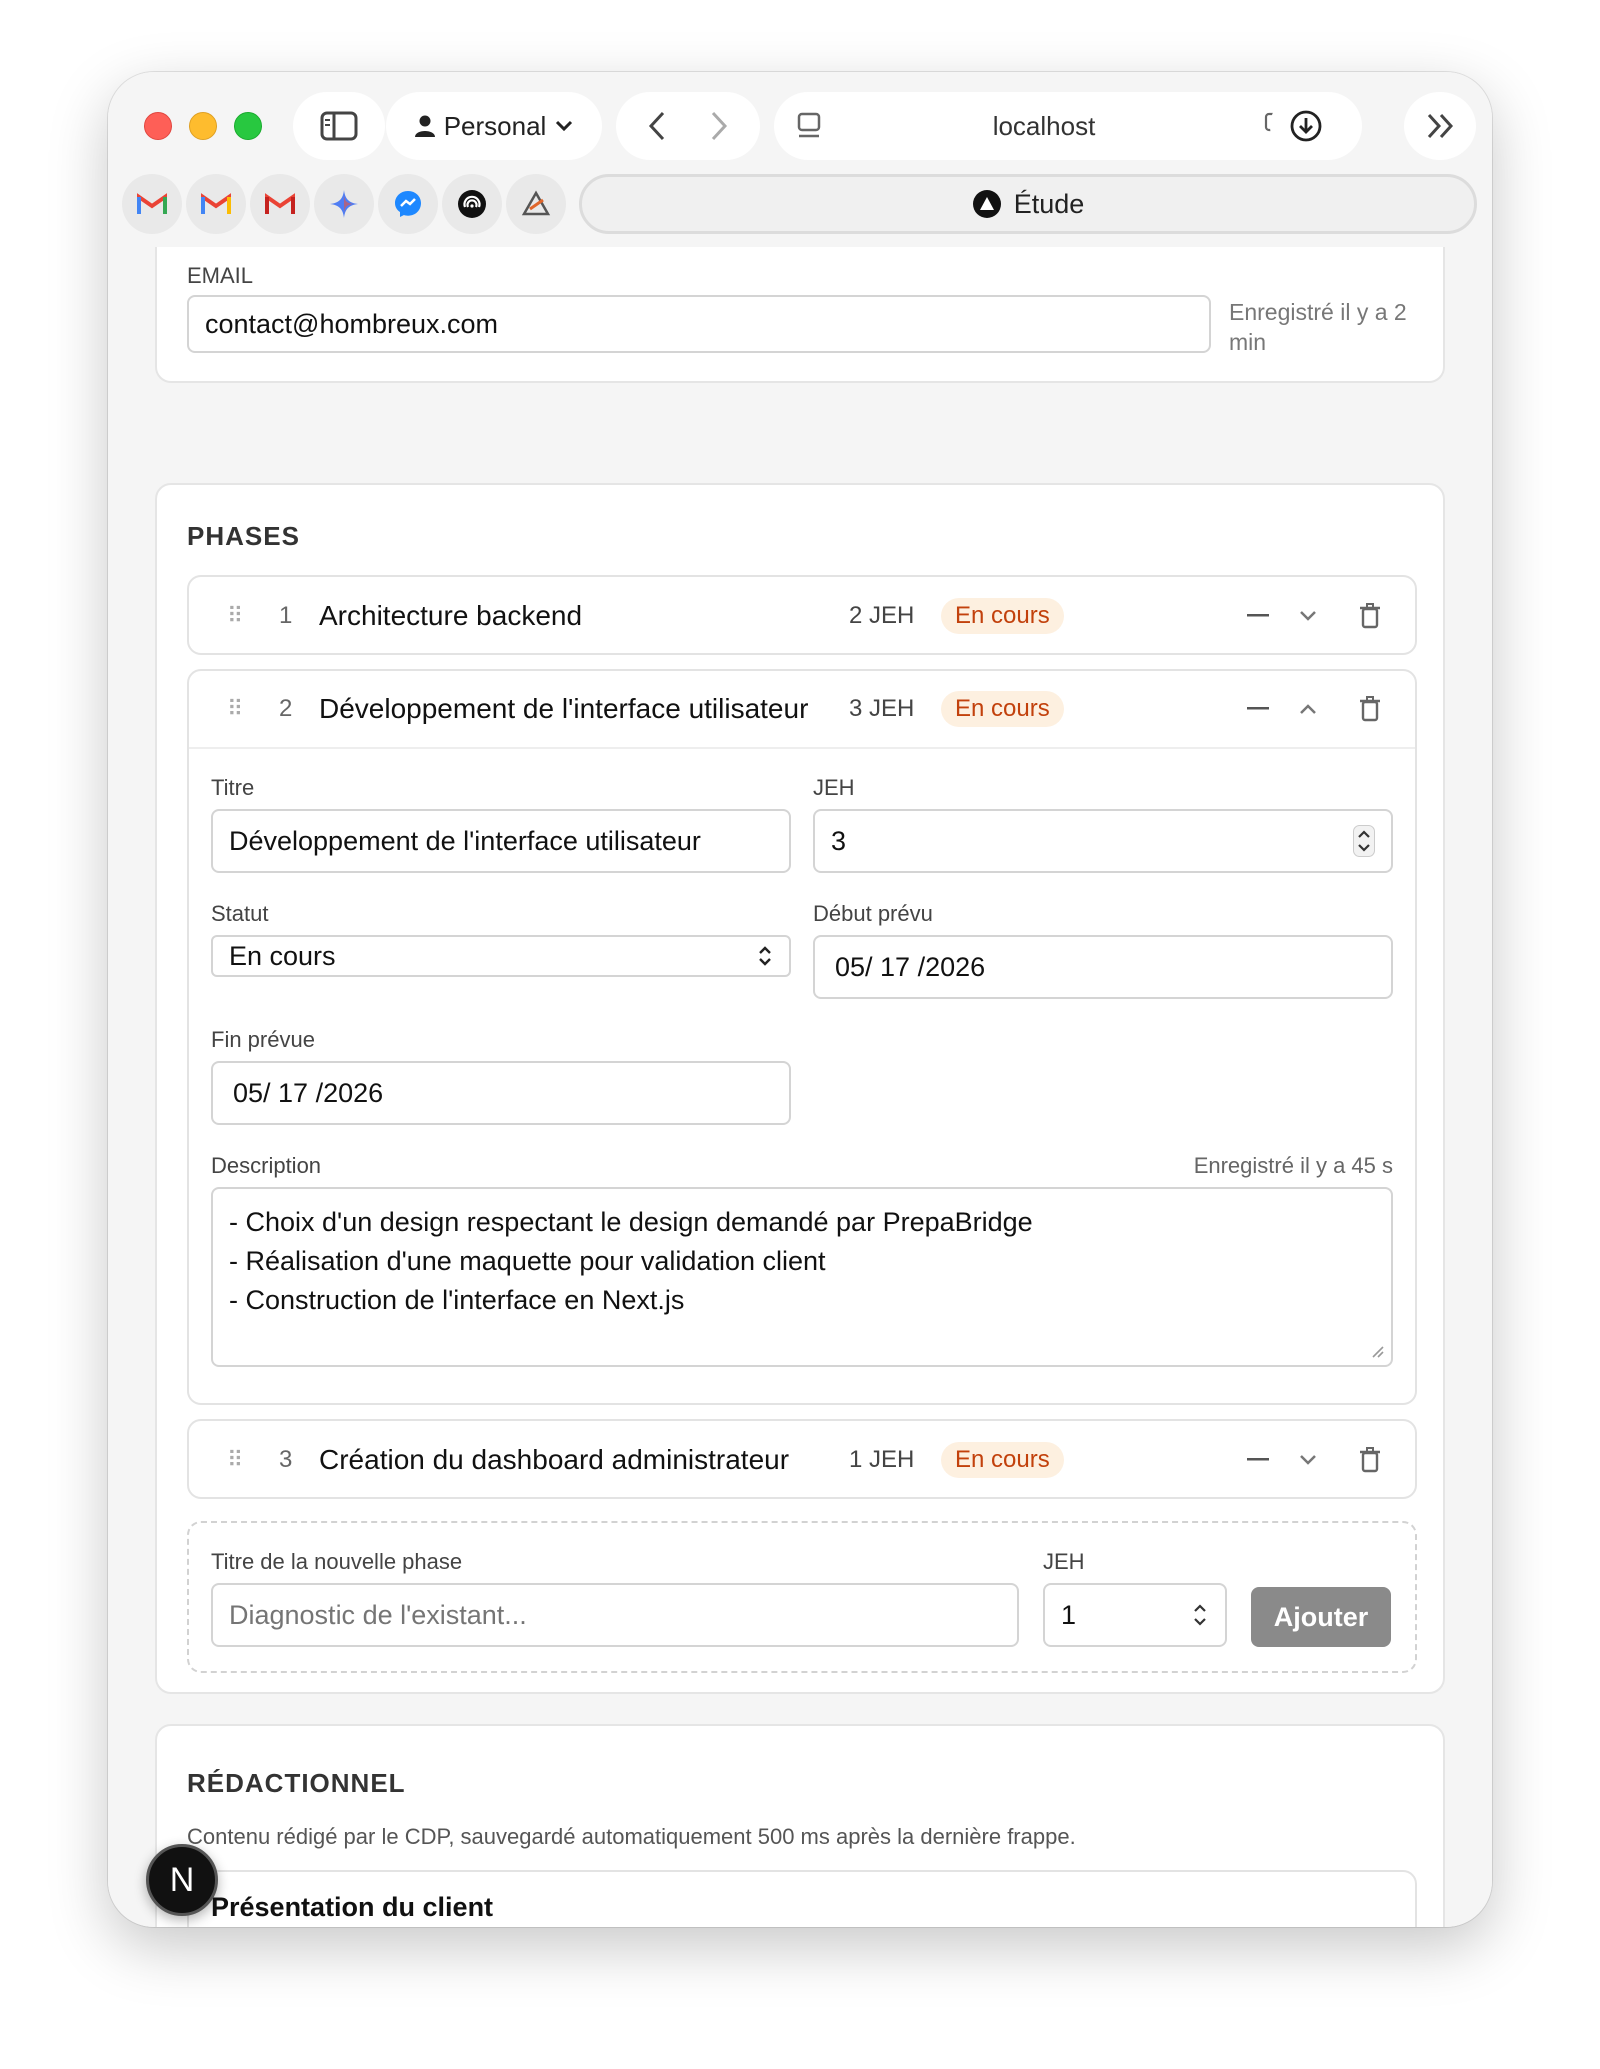 The width and height of the screenshot is (1600, 2069). I want to click on phase-header: ⠿ 1 Architecture backend 2 JEH En cours, so click(802, 616).